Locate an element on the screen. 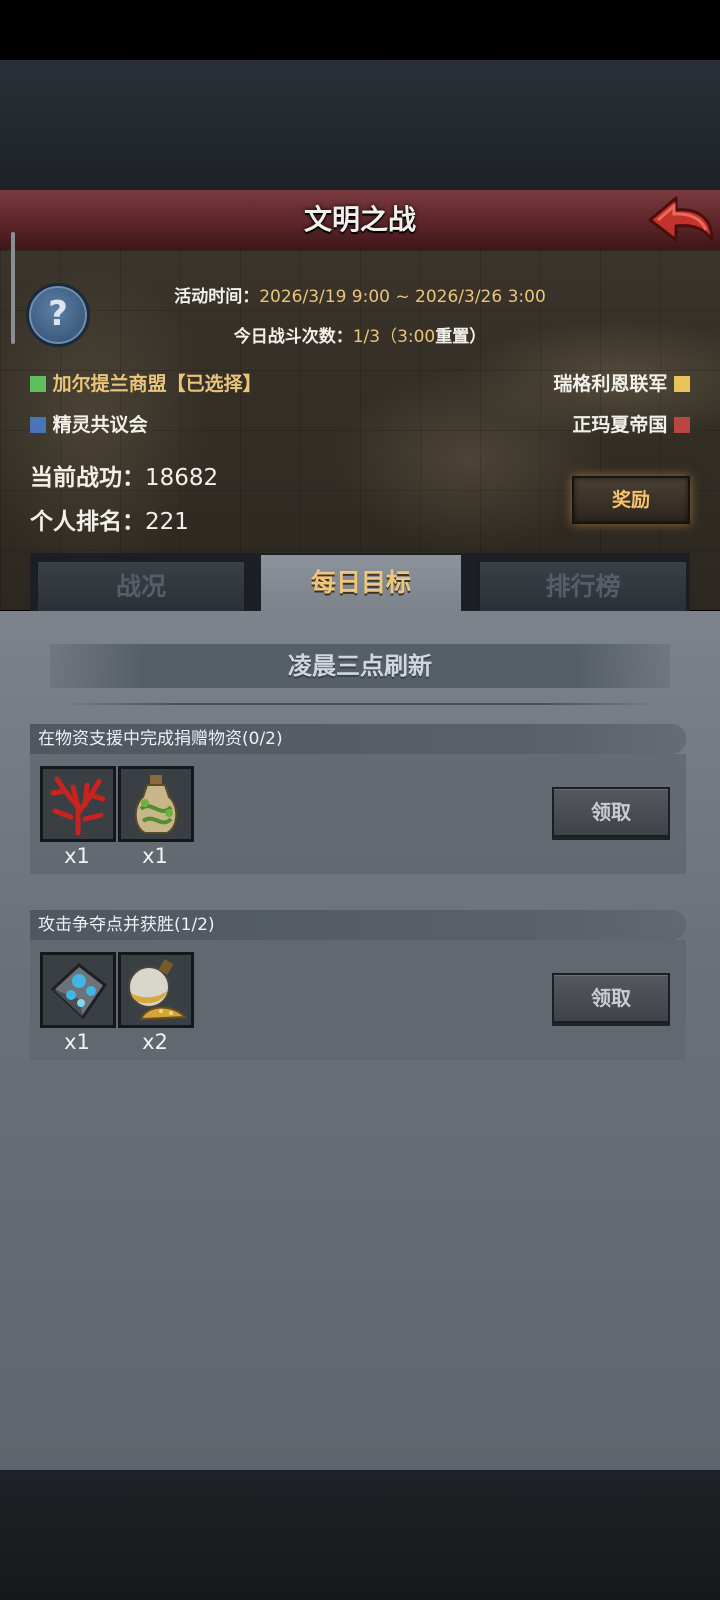 This screenshot has height=1600, width=720. merit-value: 18682 is located at coordinates (182, 478).